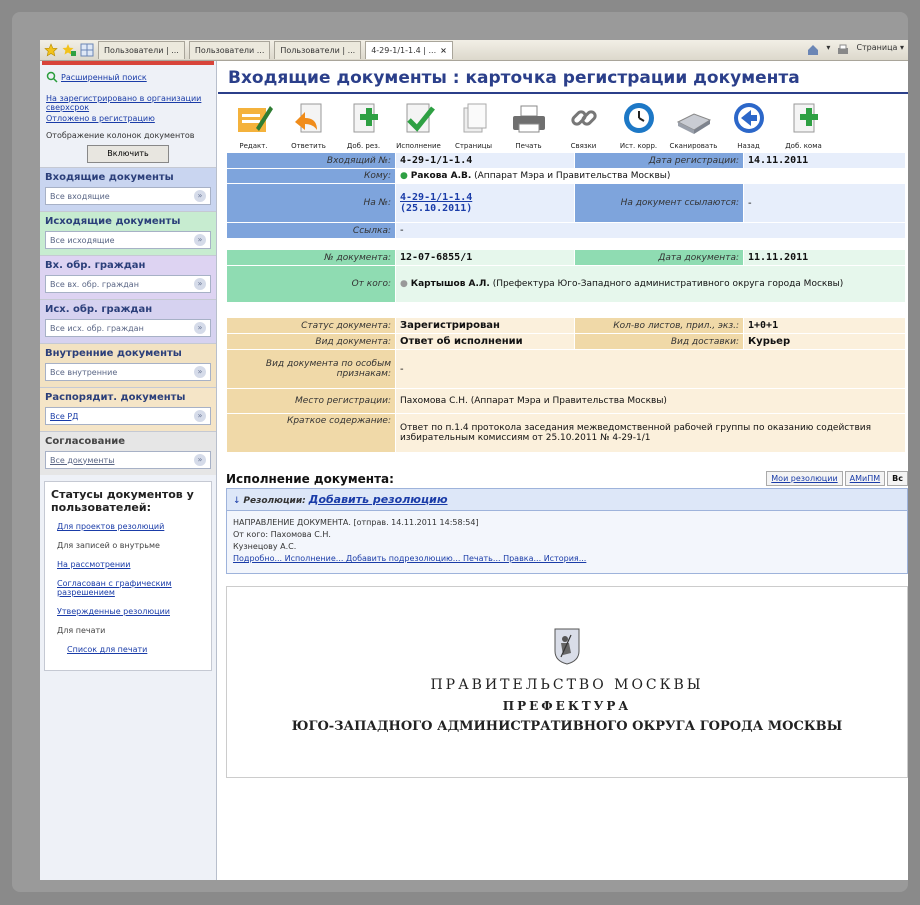  I want to click on select-value: Все документы, so click(82, 460).